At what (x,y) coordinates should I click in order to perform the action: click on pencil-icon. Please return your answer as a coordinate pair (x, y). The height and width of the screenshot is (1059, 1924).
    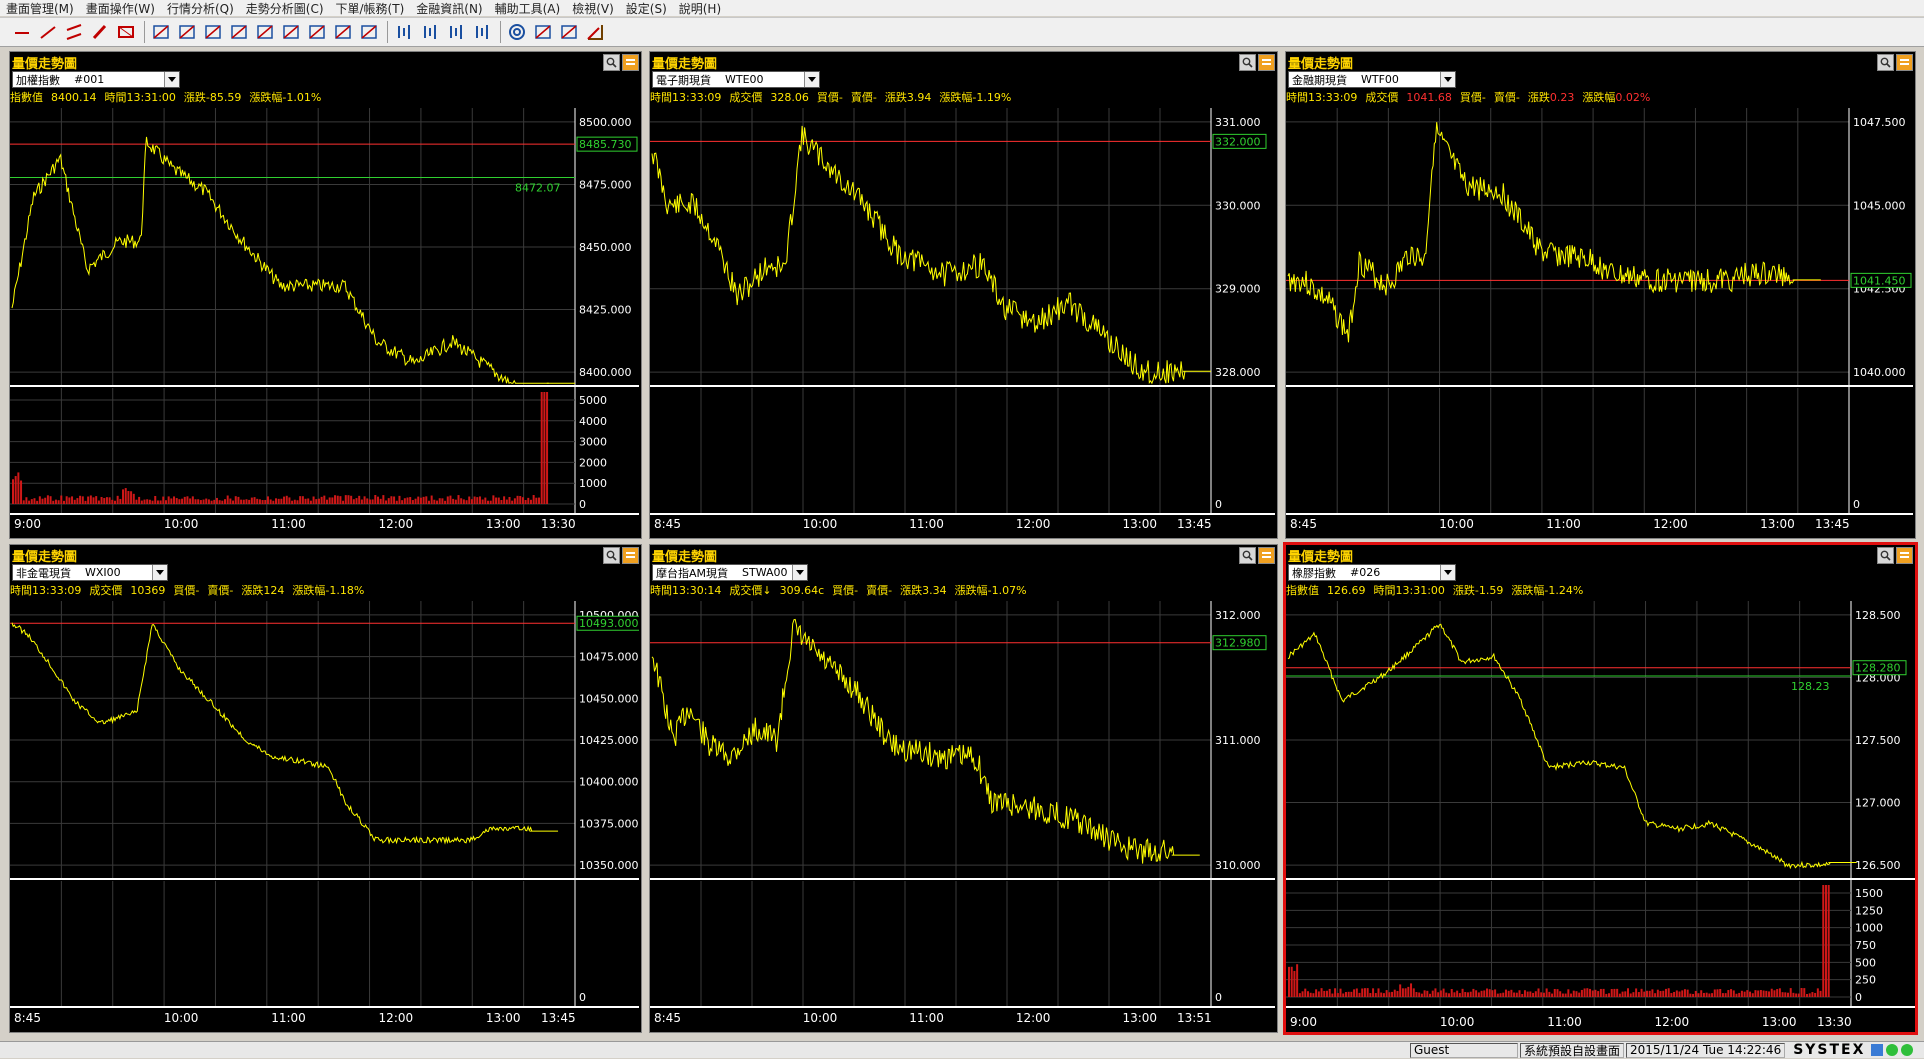
    Looking at the image, I should click on (543, 32).